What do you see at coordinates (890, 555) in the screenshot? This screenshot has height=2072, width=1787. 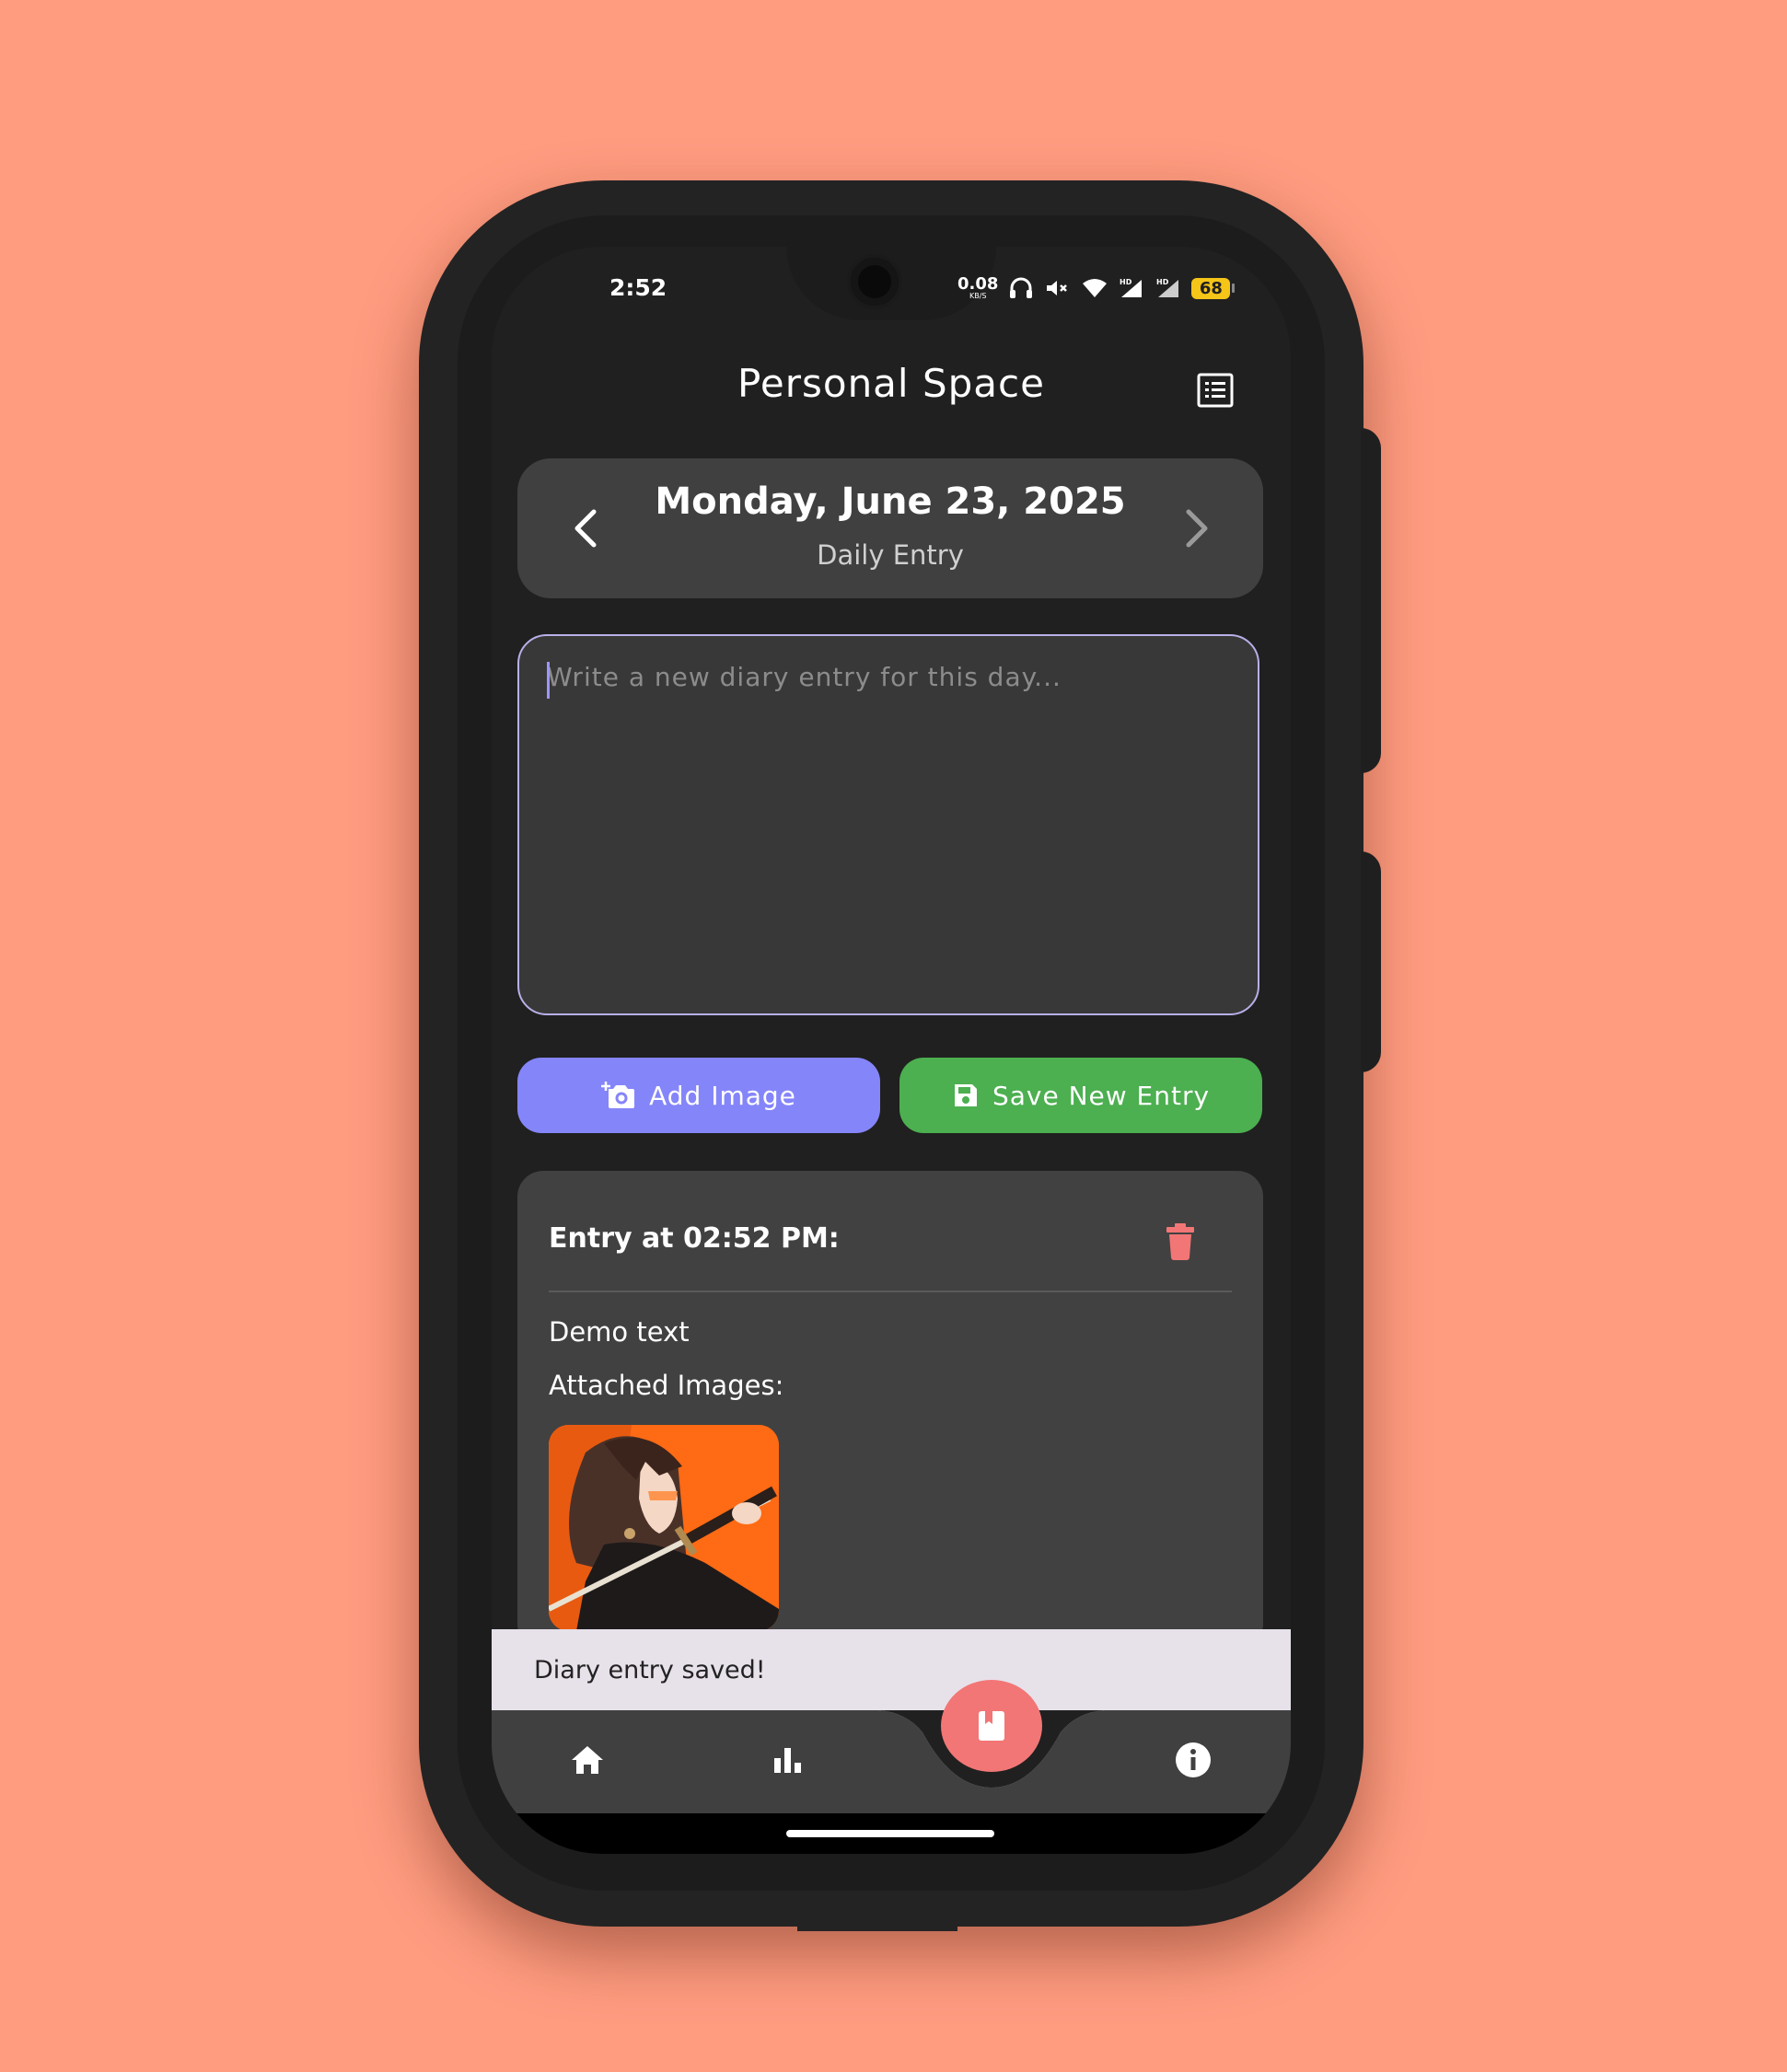 I see `date-subtitle: Daily Entry` at bounding box center [890, 555].